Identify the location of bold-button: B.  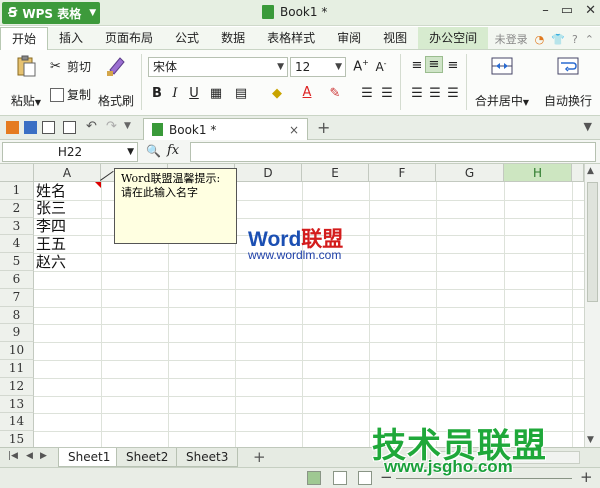
(157, 93).